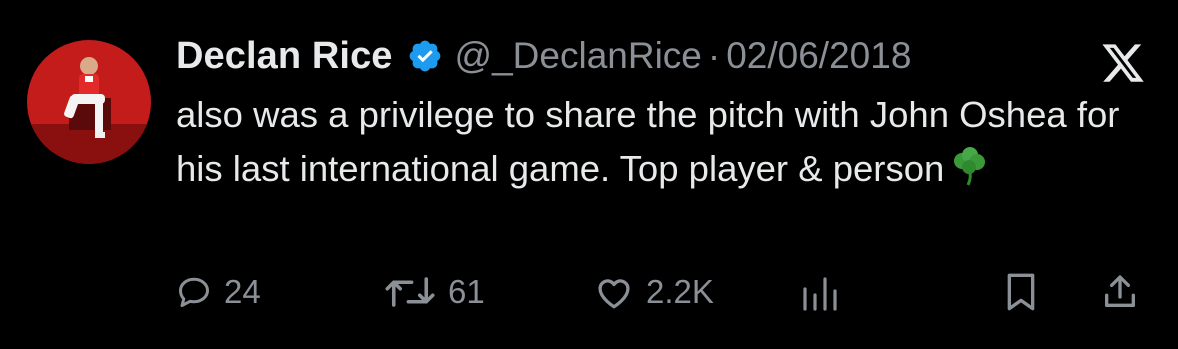  I want to click on views-icon, so click(820, 294).